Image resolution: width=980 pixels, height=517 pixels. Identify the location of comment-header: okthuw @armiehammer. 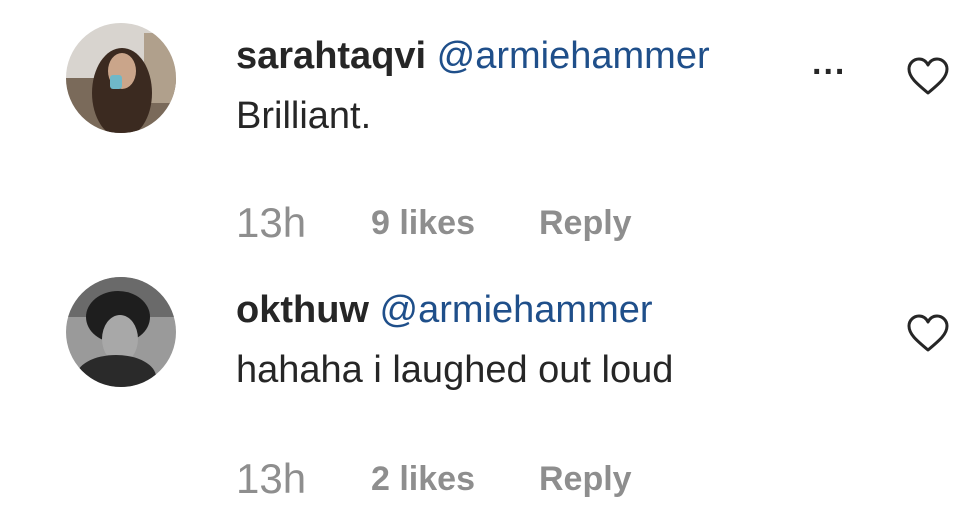
(444, 310).